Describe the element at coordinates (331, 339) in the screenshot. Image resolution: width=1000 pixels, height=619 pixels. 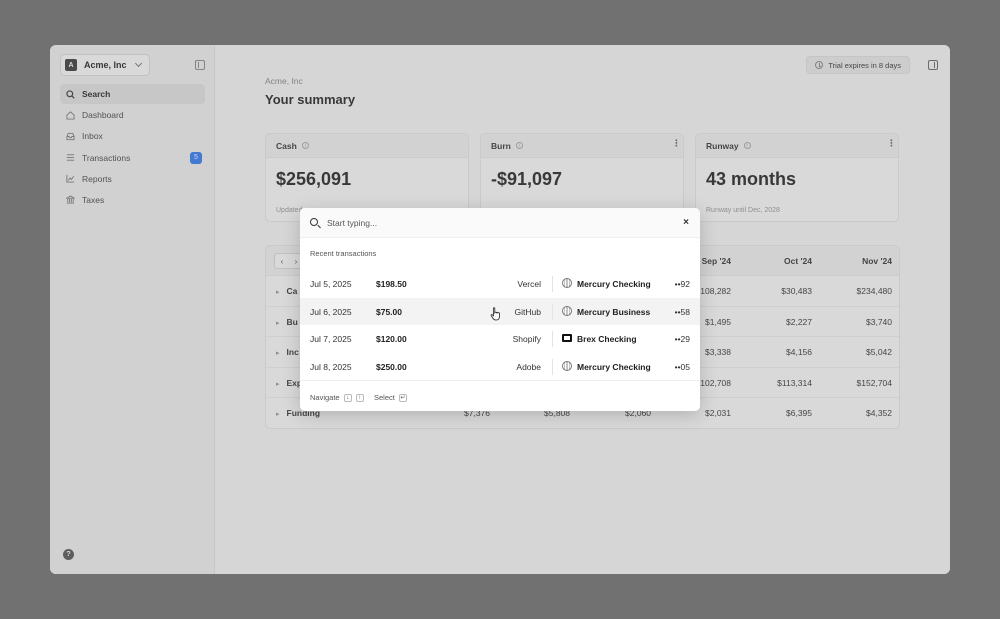
I see `transaction-date: Jul 7, 2025` at that location.